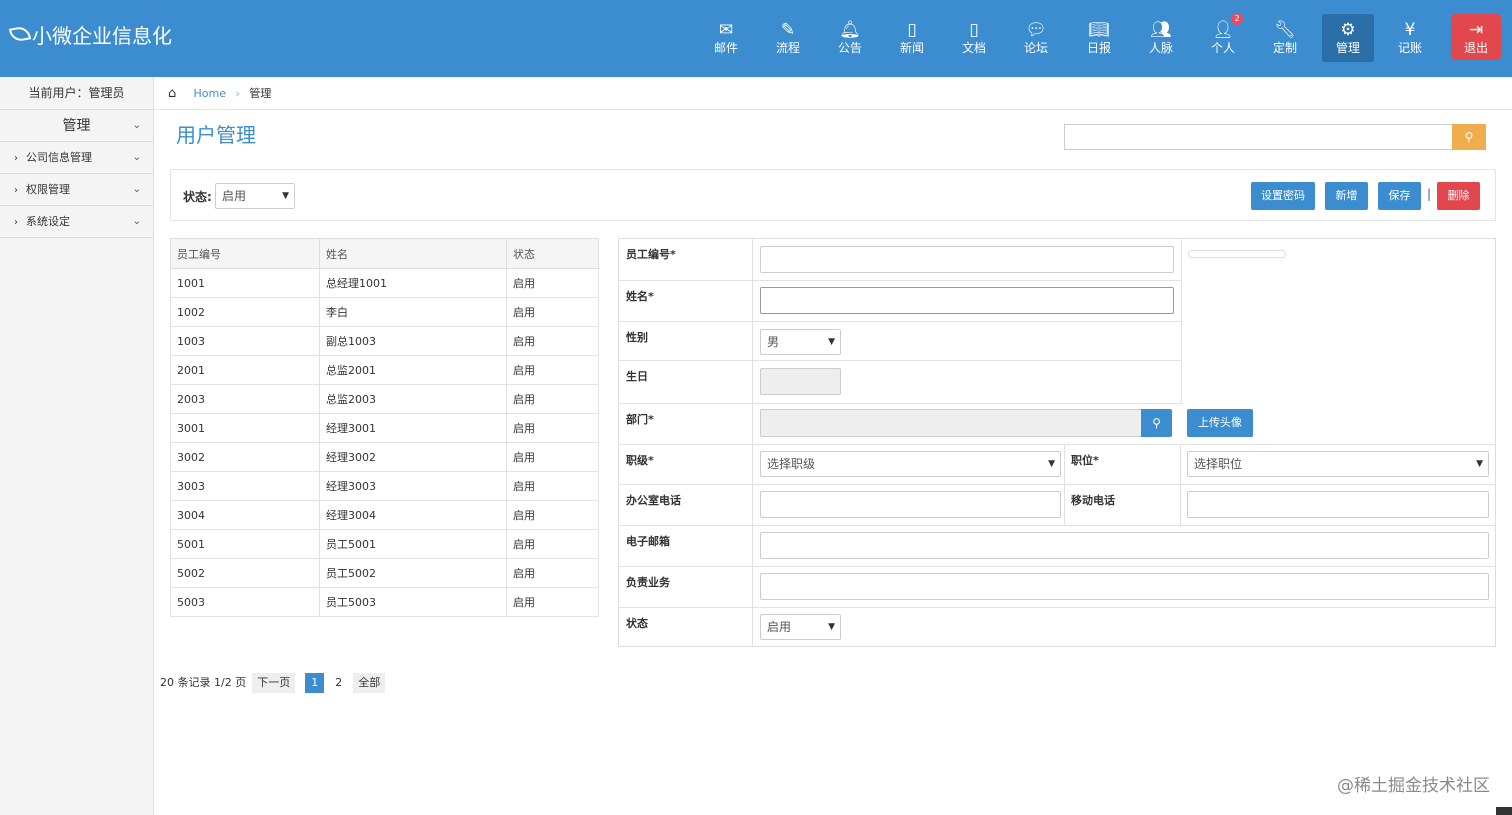  I want to click on name-field, so click(967, 300).